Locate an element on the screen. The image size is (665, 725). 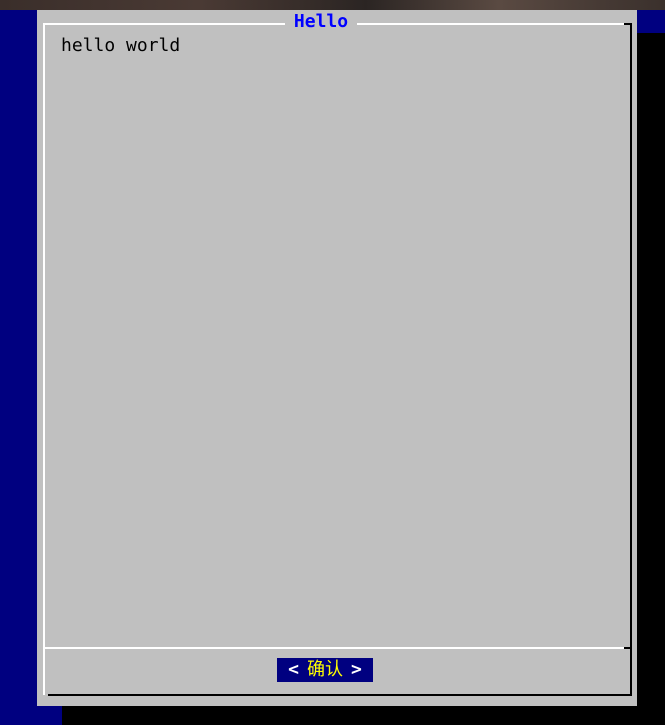
dialog-button-separator is located at coordinates (334, 648).